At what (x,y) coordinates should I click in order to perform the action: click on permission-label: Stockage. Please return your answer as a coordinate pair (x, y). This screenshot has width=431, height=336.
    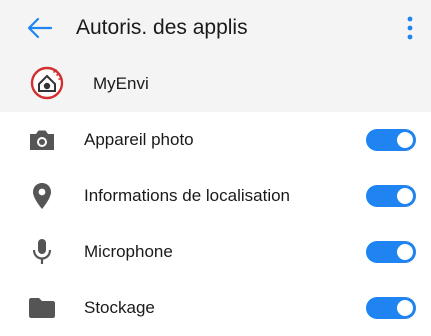
    Looking at the image, I should click on (119, 307).